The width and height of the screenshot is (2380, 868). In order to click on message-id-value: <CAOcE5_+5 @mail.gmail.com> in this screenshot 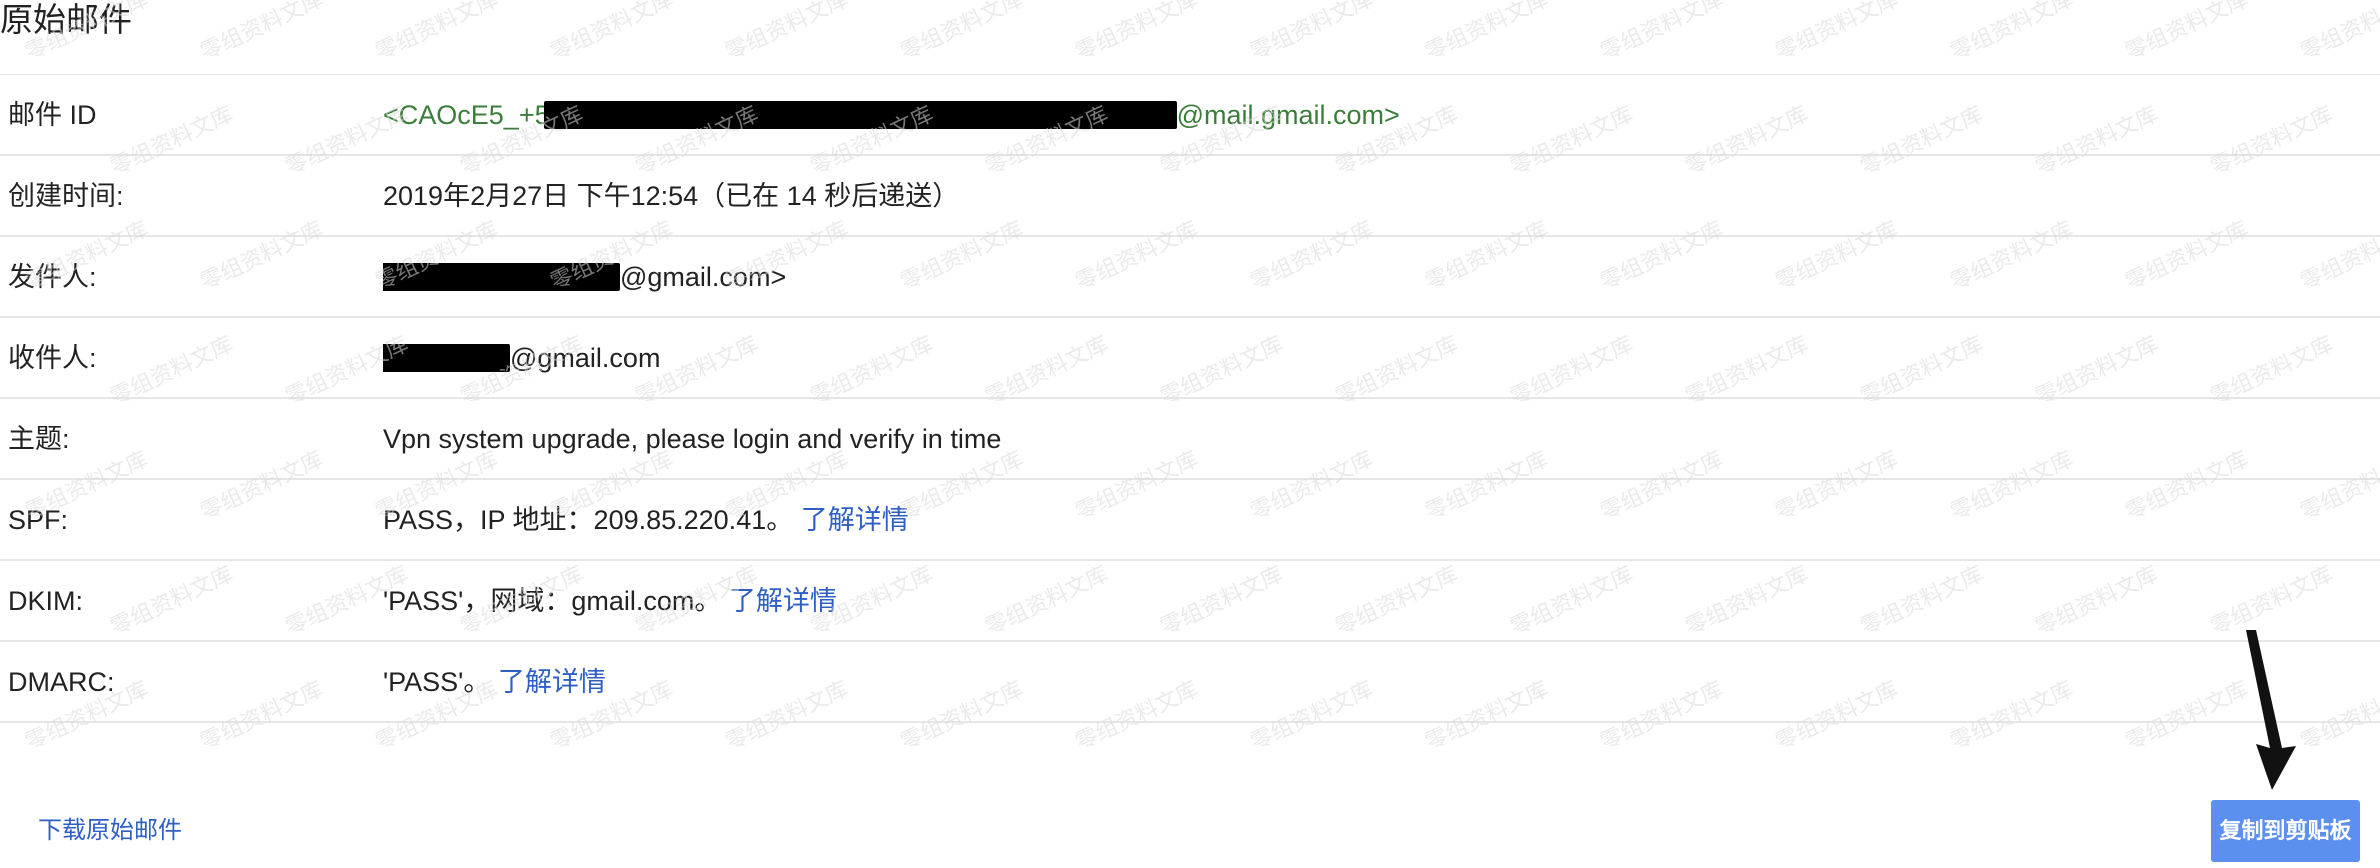, I will do `click(1381, 115)`.